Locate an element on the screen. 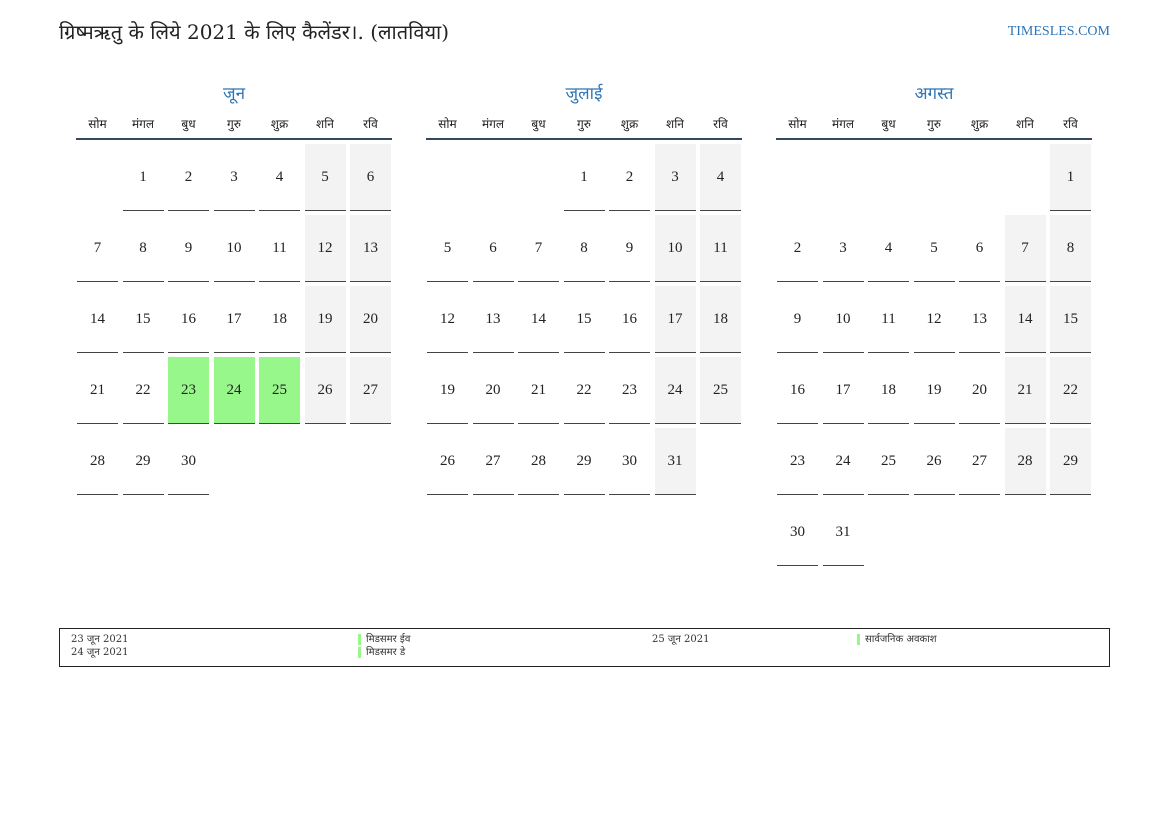  holiday-day-cell: 23 is located at coordinates (188, 390).